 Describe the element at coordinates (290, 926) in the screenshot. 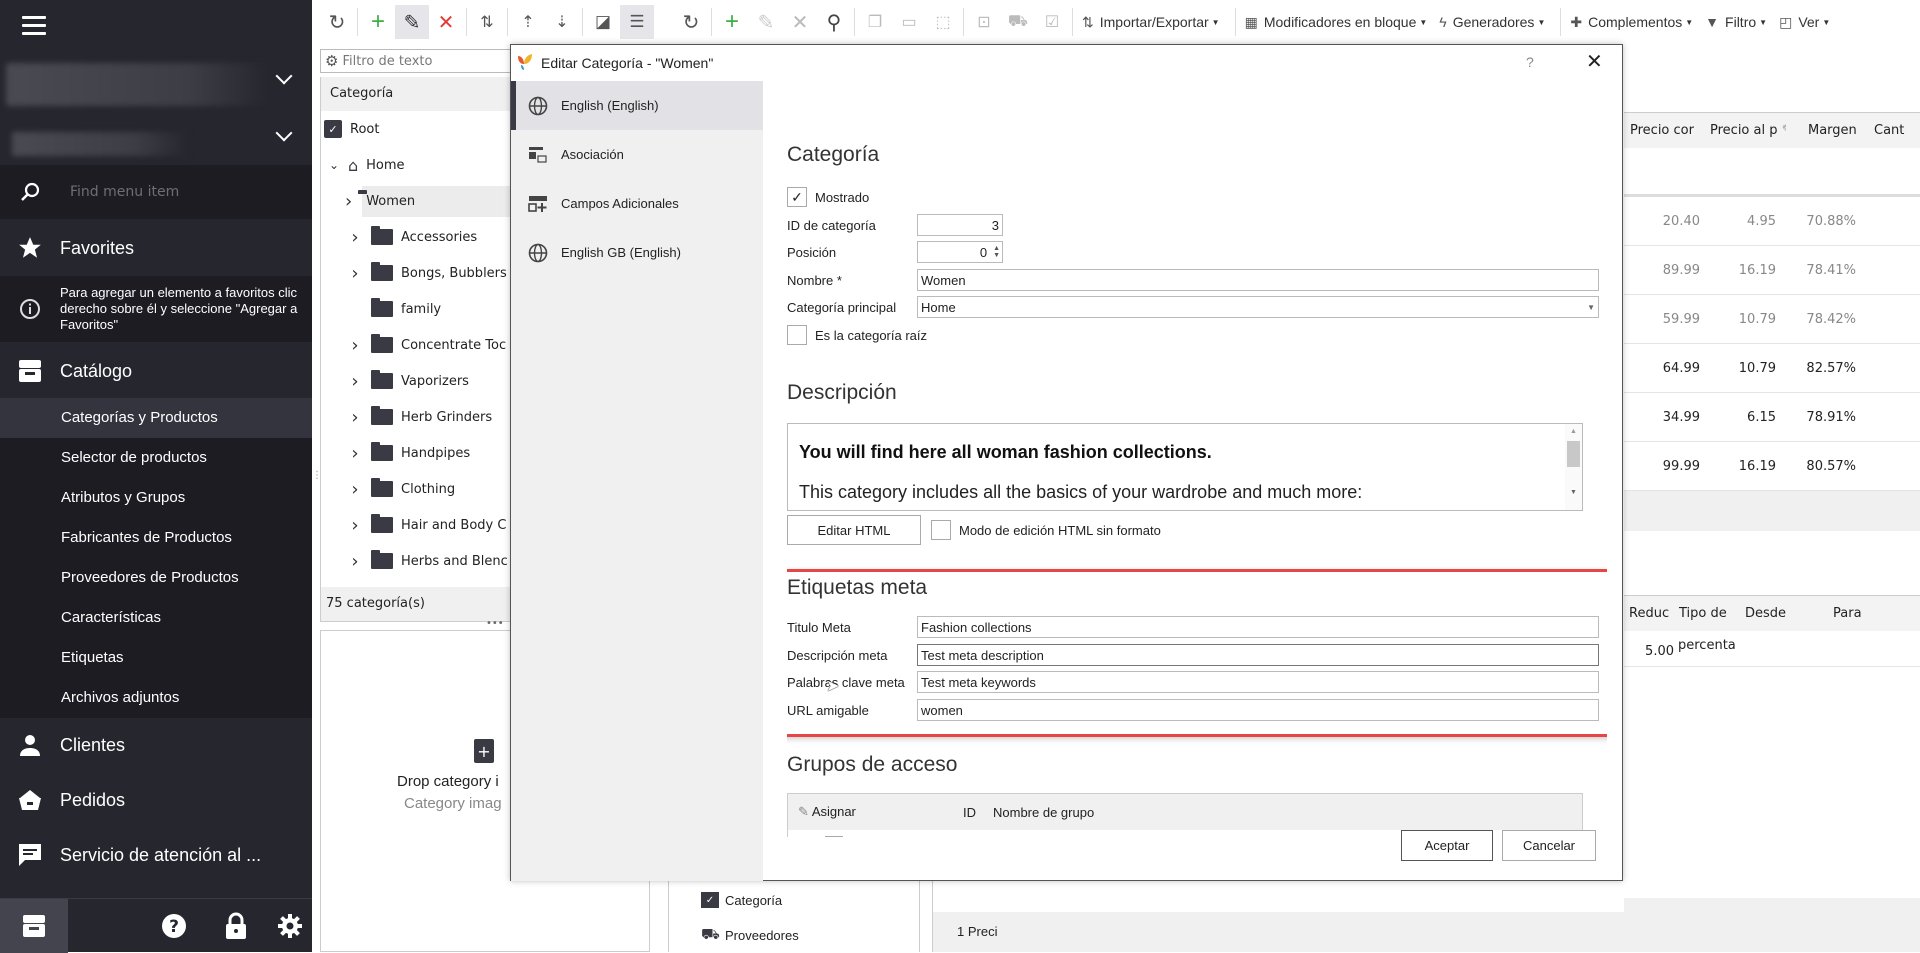

I see `settings-gear-icon` at that location.